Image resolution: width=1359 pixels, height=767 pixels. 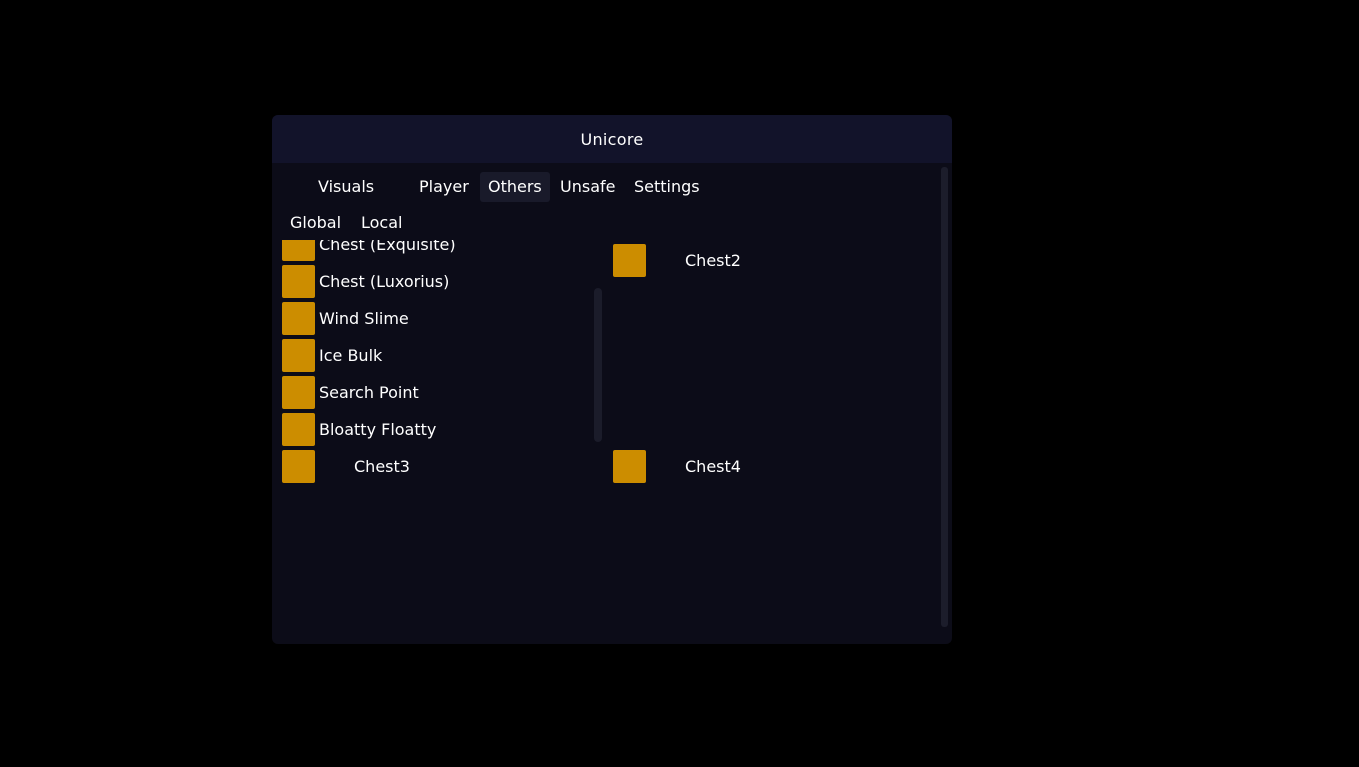 I want to click on list-item-label: Bloatty Floatty, so click(x=378, y=429).